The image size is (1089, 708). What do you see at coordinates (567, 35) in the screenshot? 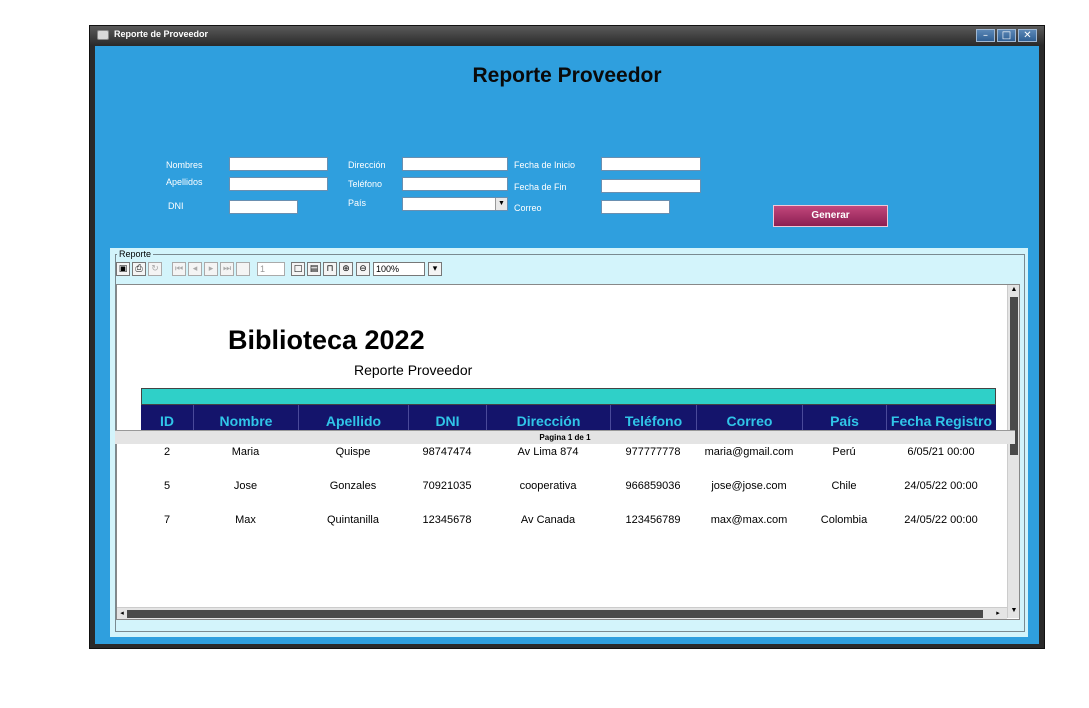
I see `title-bar: Reporte de Proveedor – □ ✕` at bounding box center [567, 35].